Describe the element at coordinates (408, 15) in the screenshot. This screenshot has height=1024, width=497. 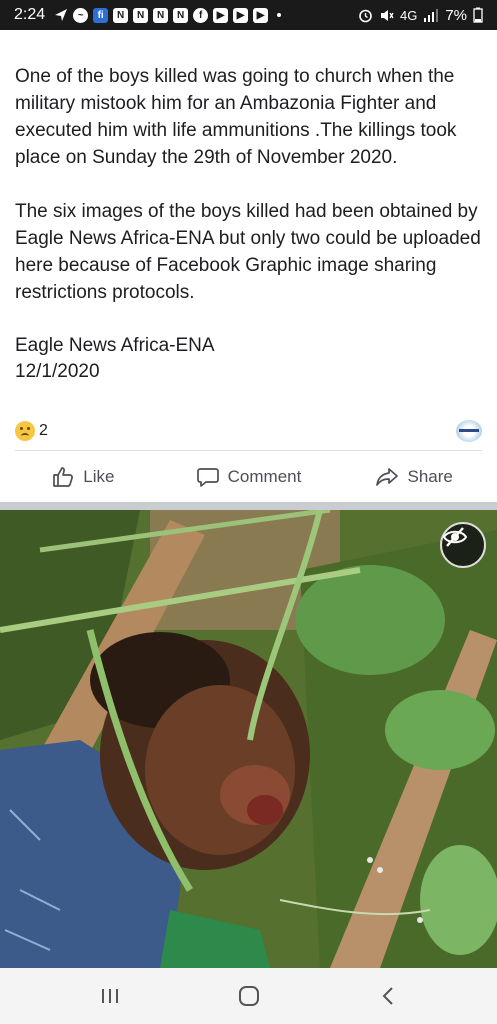
I see `network-type: 4G` at that location.